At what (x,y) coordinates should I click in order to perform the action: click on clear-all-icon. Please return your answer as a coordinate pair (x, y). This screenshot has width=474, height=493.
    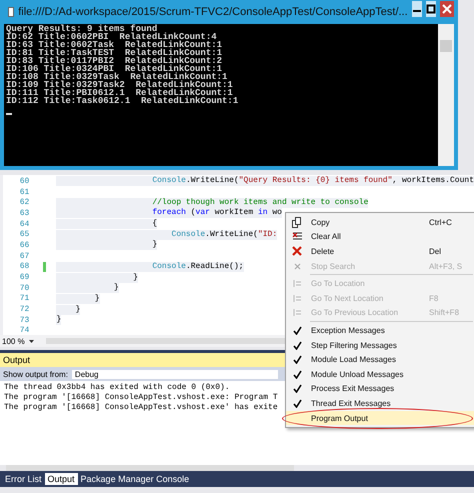
    Looking at the image, I should click on (297, 237).